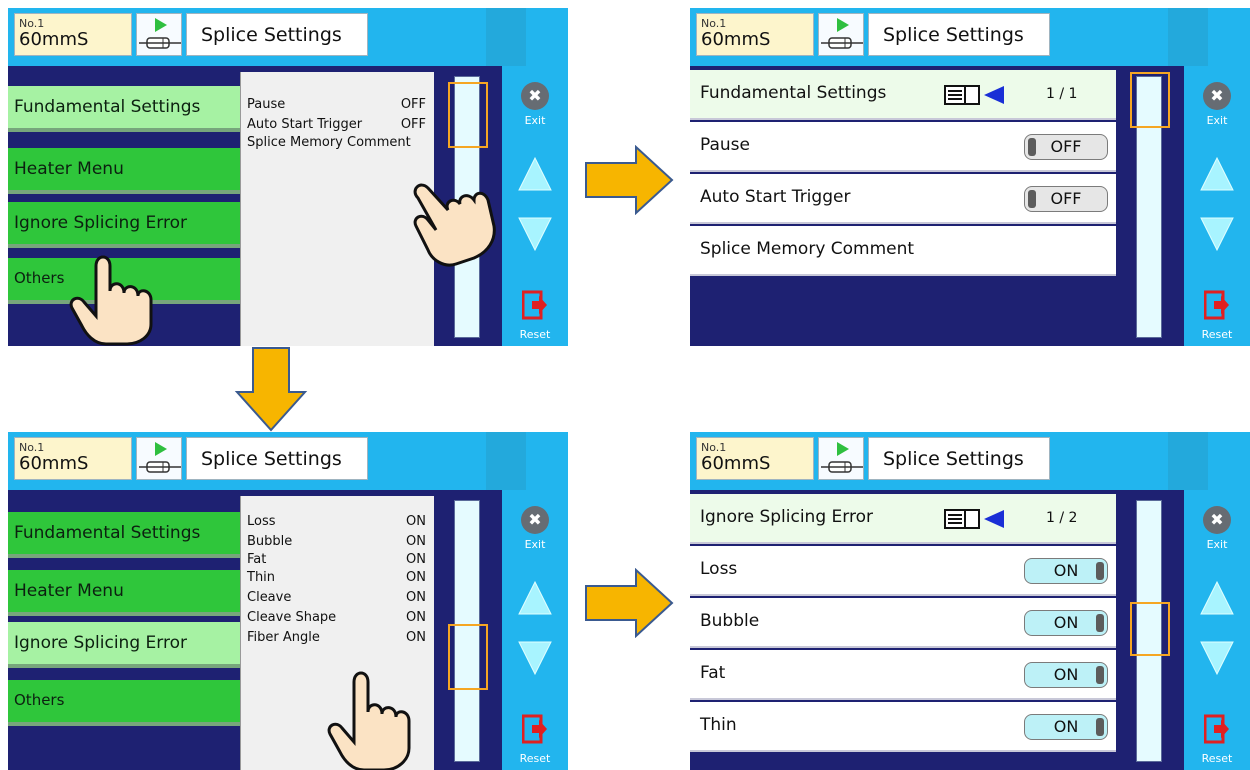  What do you see at coordinates (725, 145) in the screenshot?
I see `setting-label: Pause` at bounding box center [725, 145].